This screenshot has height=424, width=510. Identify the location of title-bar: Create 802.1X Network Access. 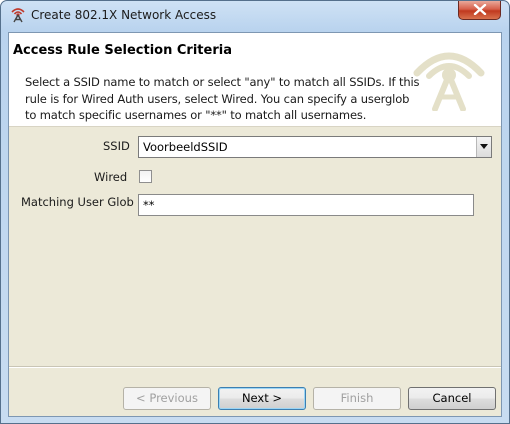
(255, 16).